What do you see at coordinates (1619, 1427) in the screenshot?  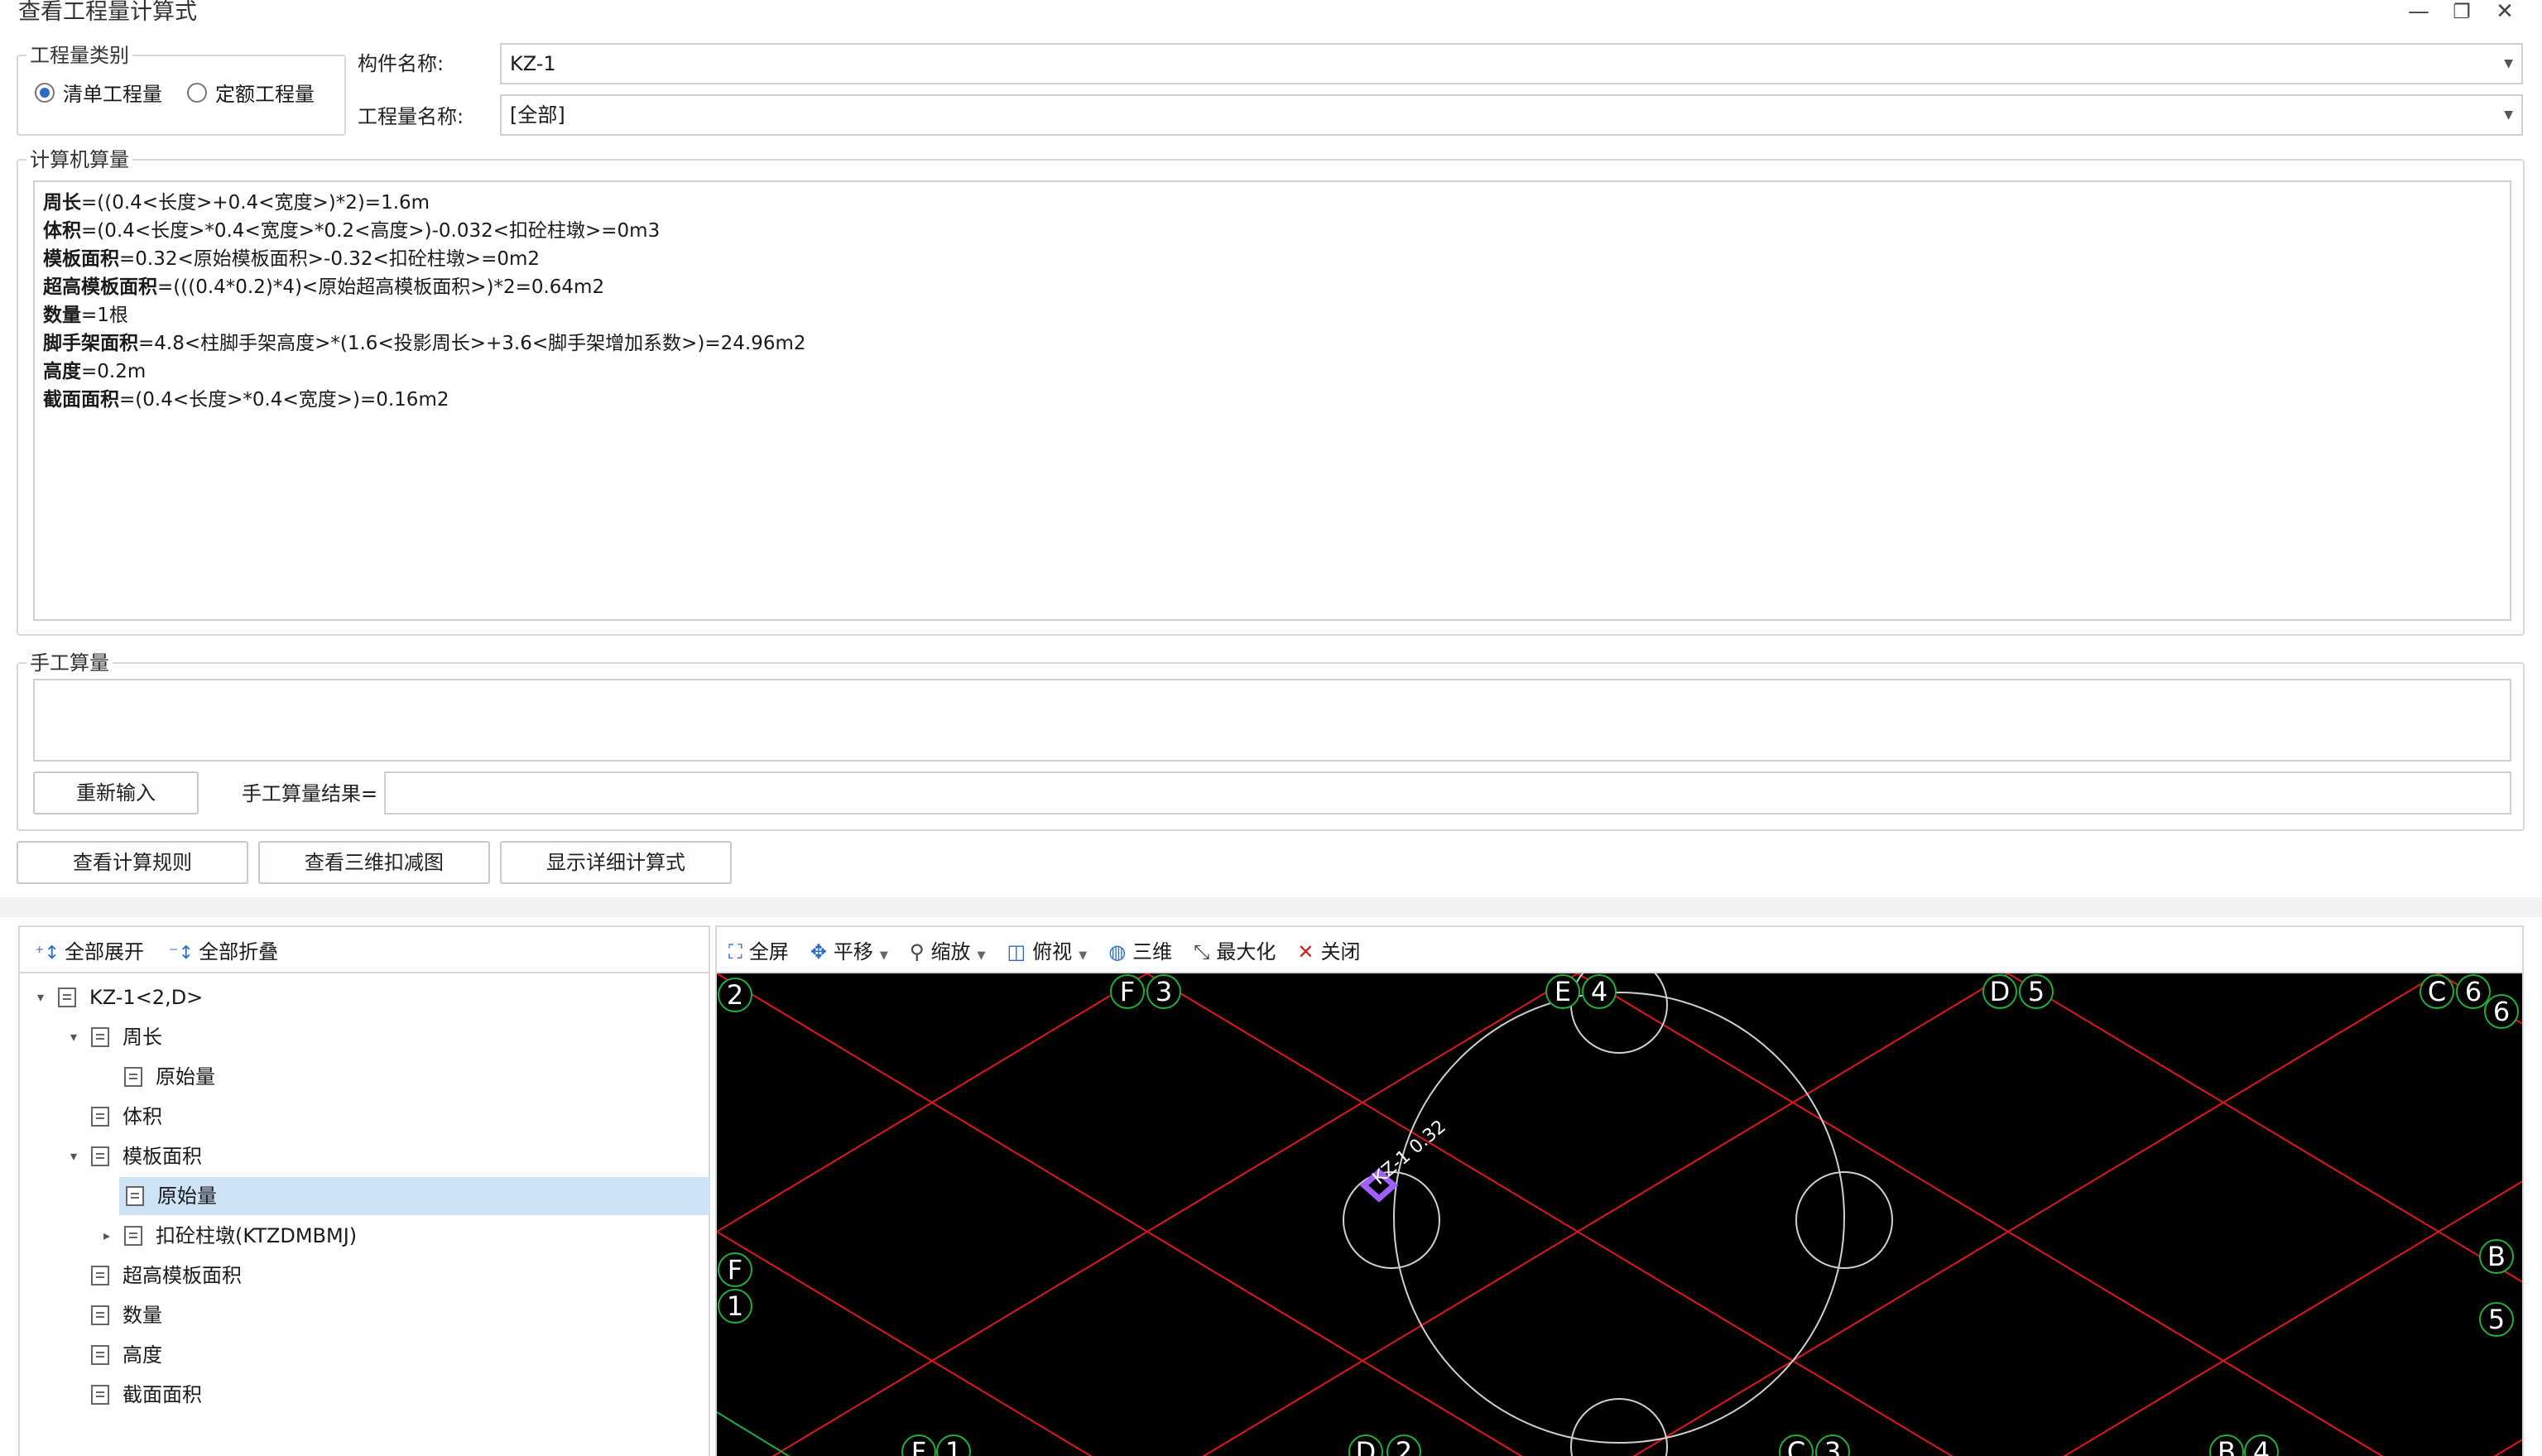 I see `column-cap-circle` at bounding box center [1619, 1427].